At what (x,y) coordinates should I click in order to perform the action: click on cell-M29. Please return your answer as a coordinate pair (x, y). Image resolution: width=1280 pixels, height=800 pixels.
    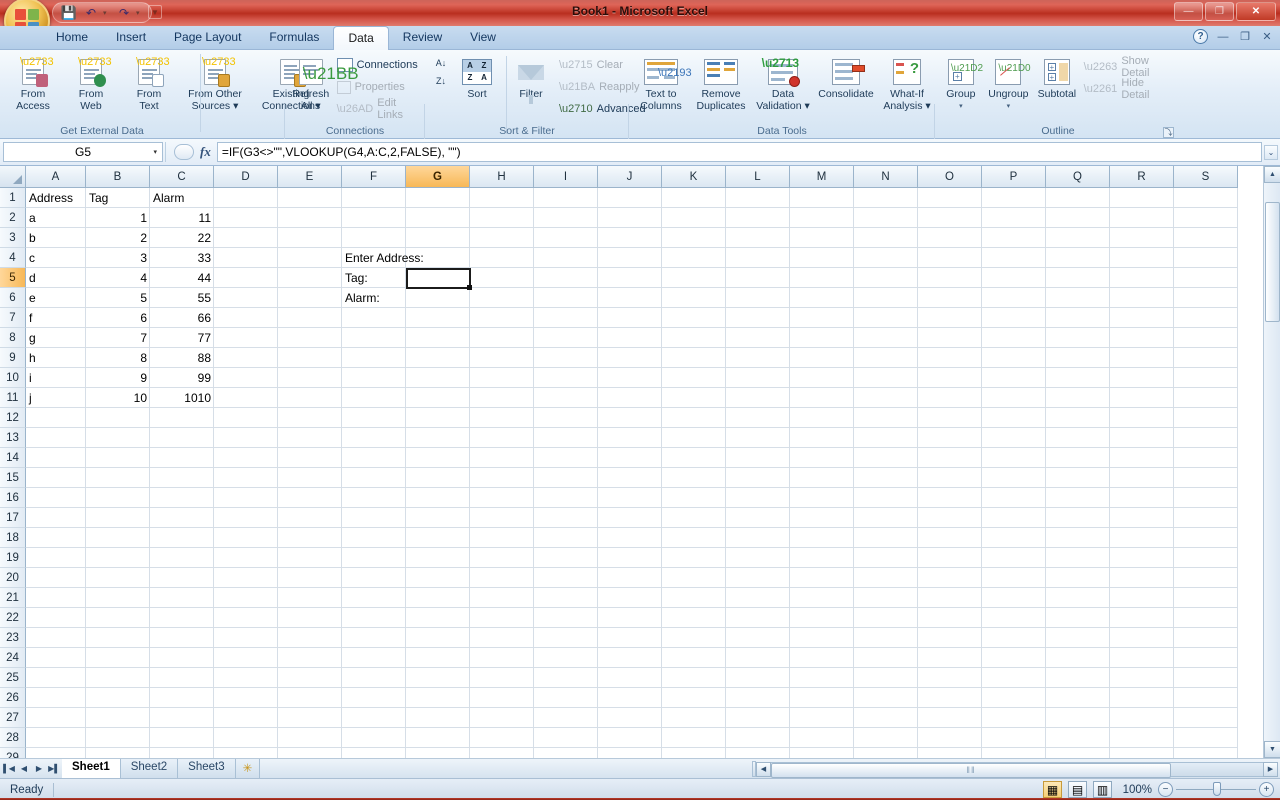
    Looking at the image, I should click on (822, 753).